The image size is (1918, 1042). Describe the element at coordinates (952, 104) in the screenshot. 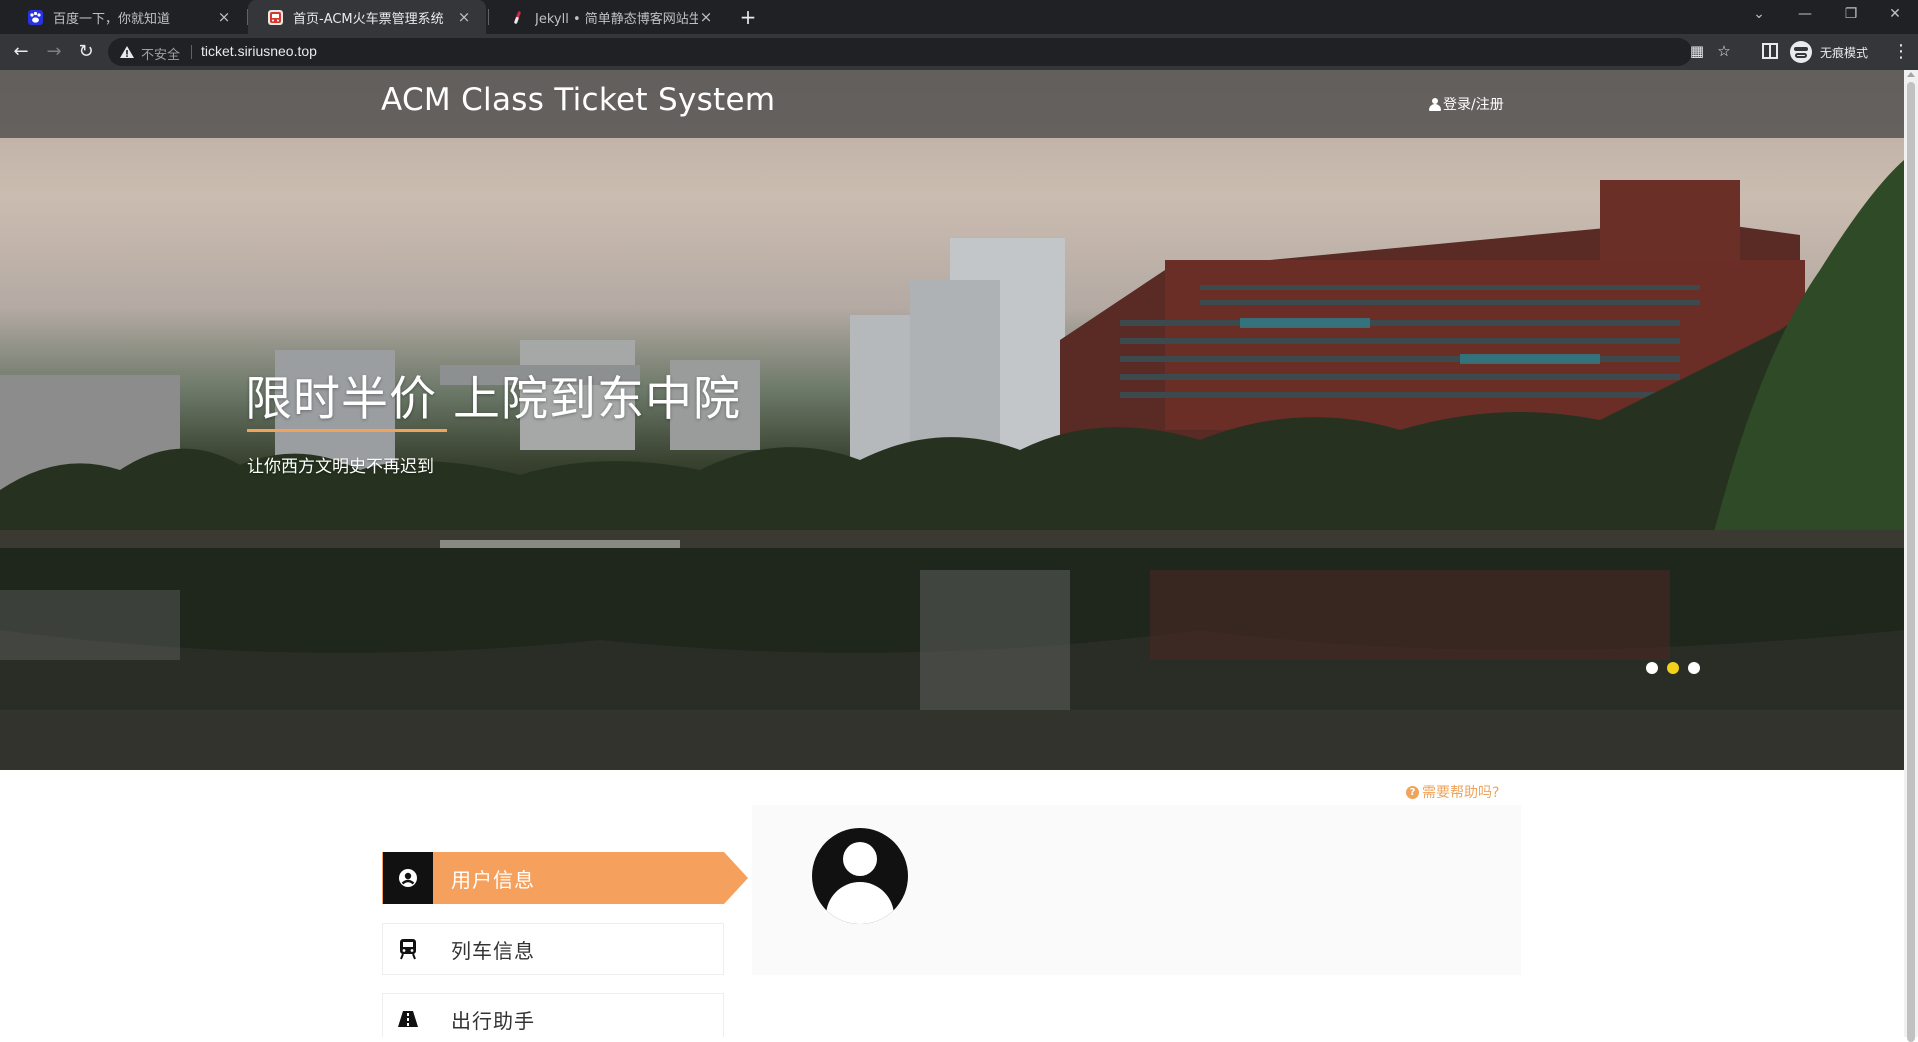

I see `site-header: ACM Class Ticket System 登录/注册` at that location.